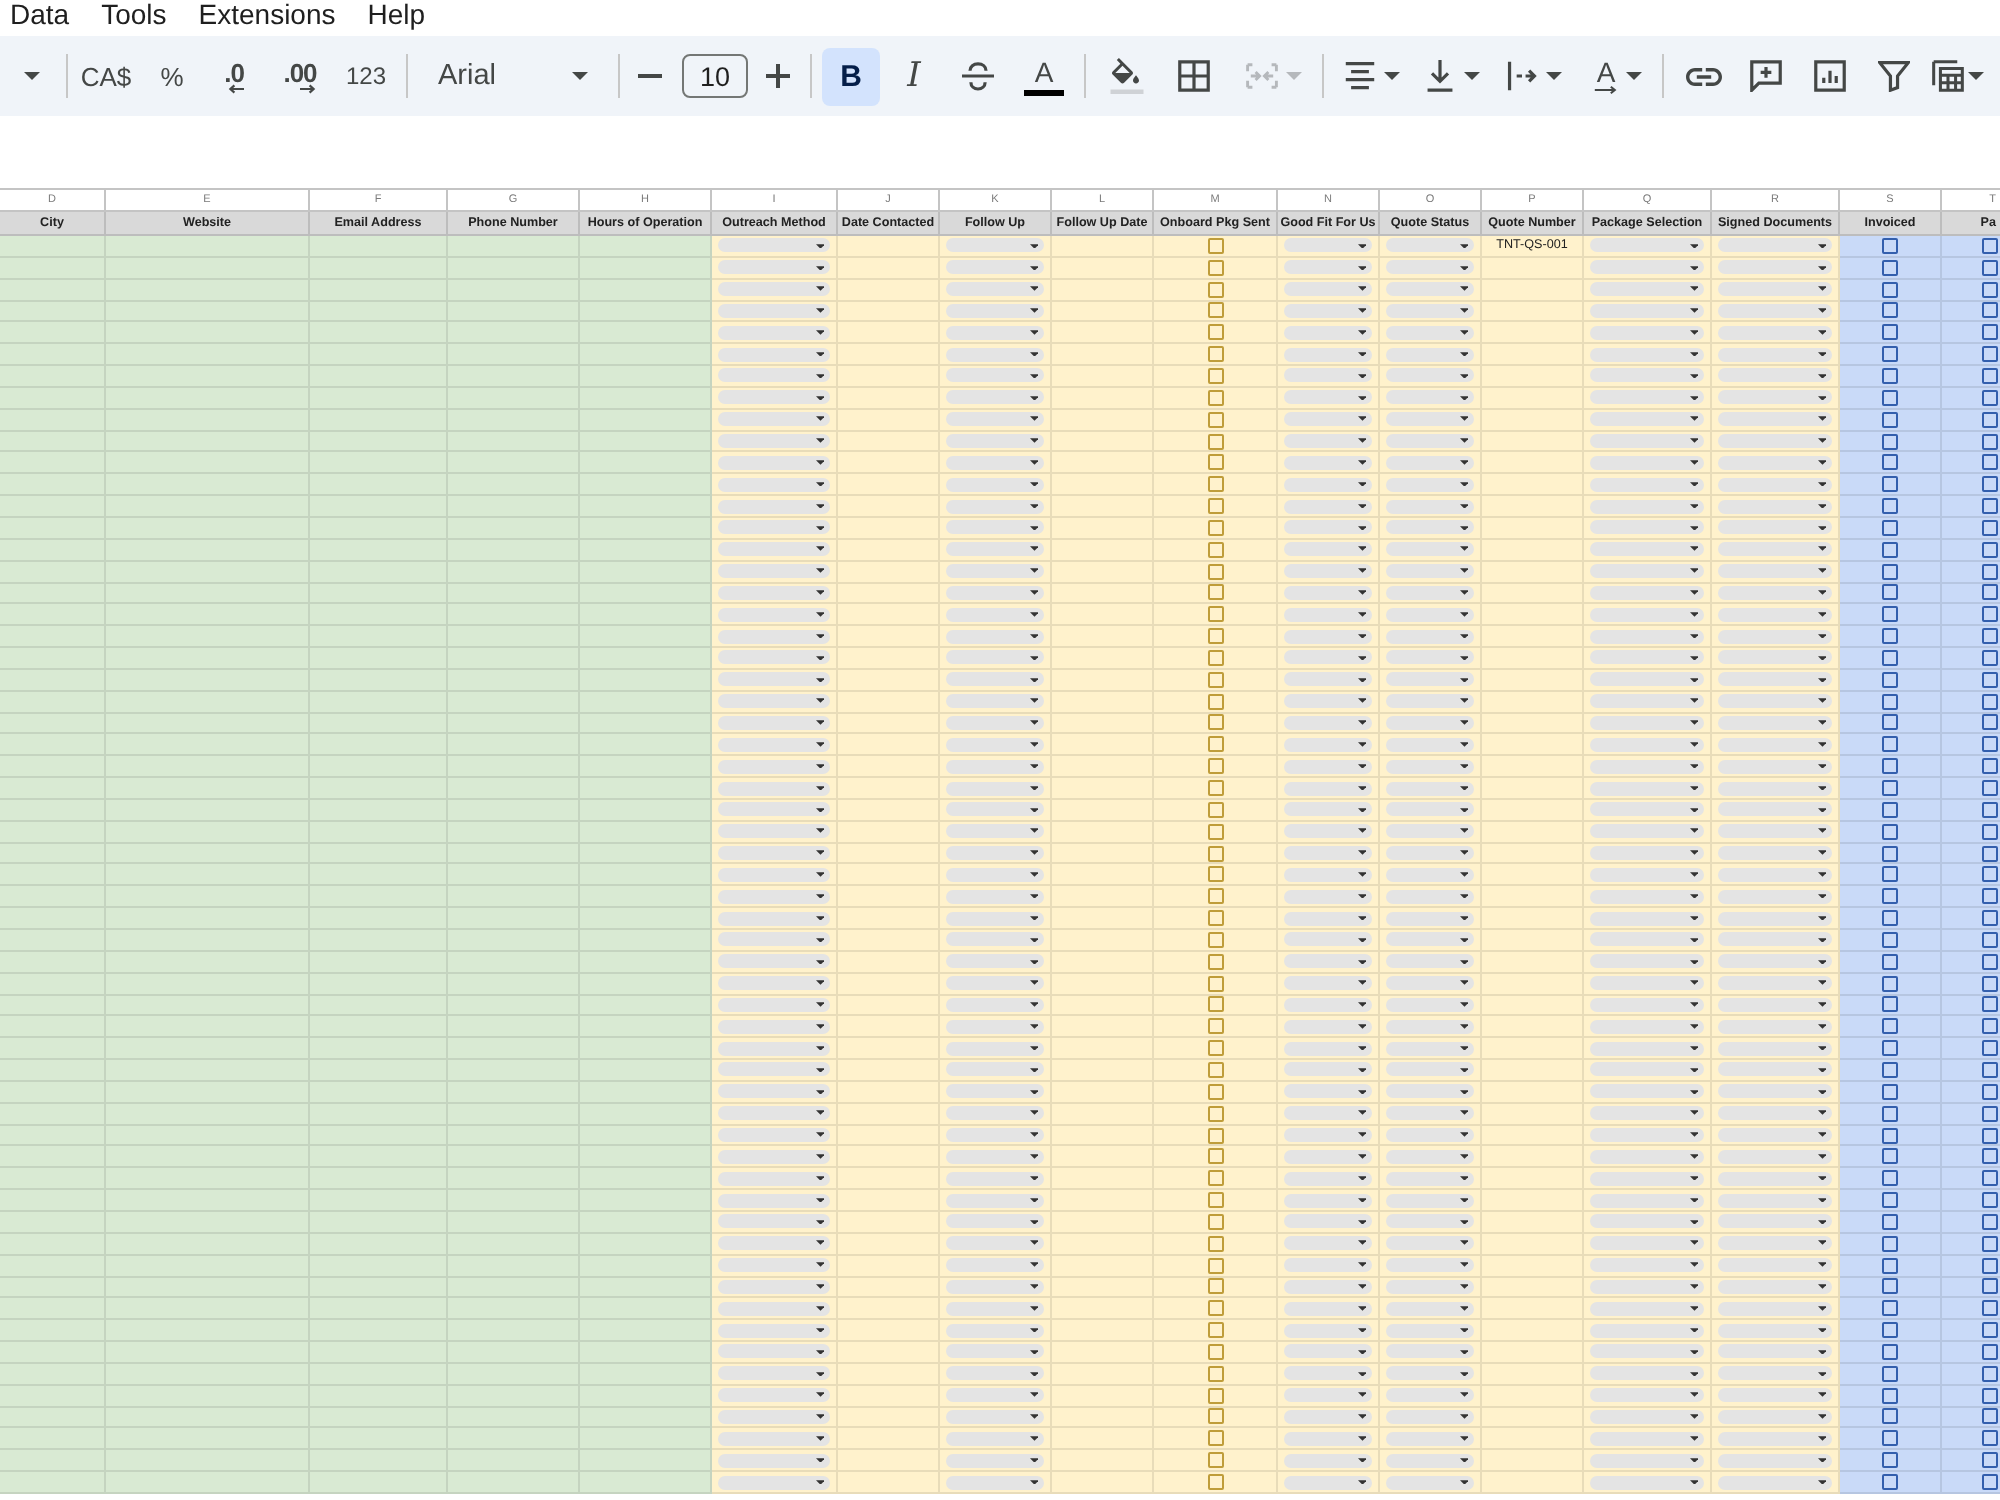 The height and width of the screenshot is (1500, 2000). I want to click on increase-decimal-button: .00, so click(300, 76).